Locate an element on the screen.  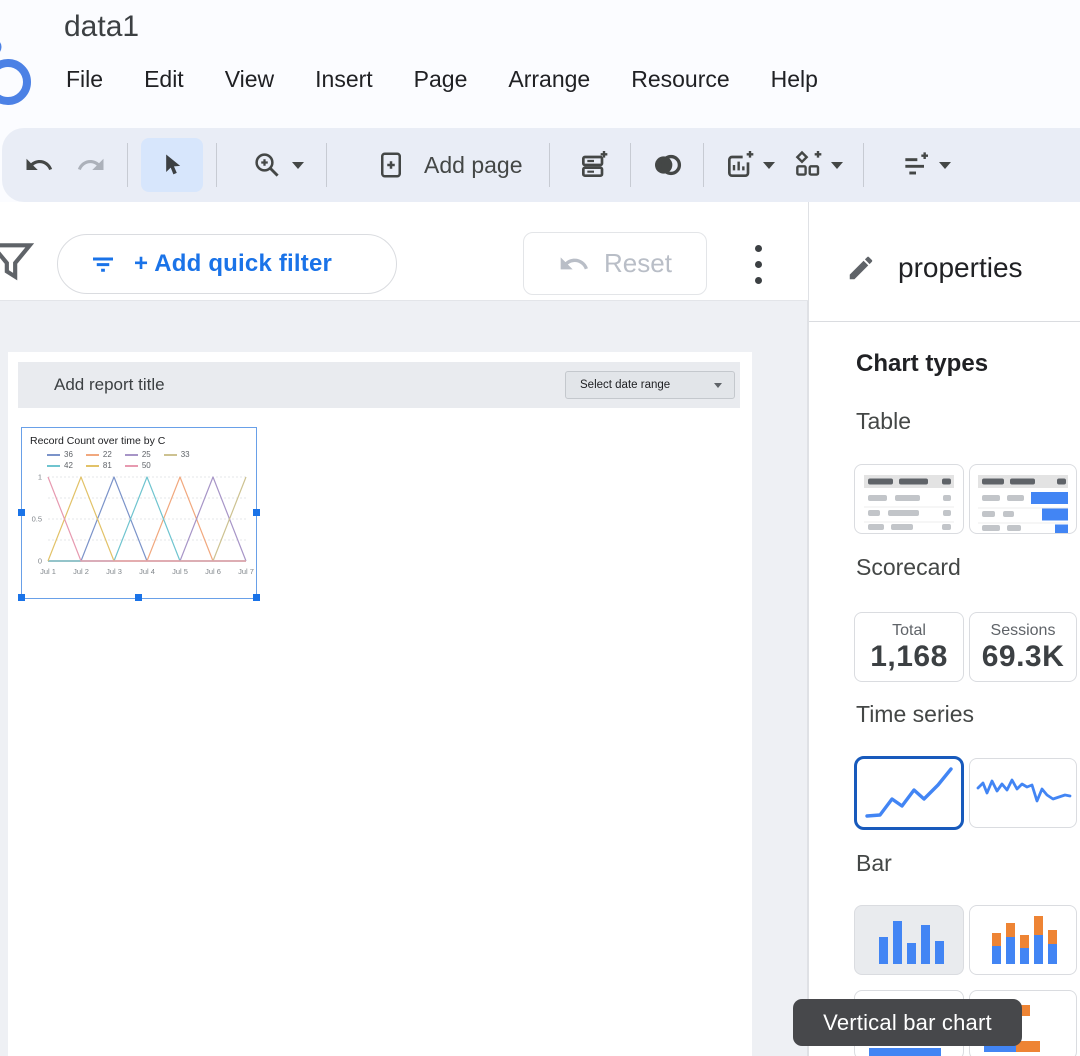
add-page-label: Add page is located at coordinates (473, 165).